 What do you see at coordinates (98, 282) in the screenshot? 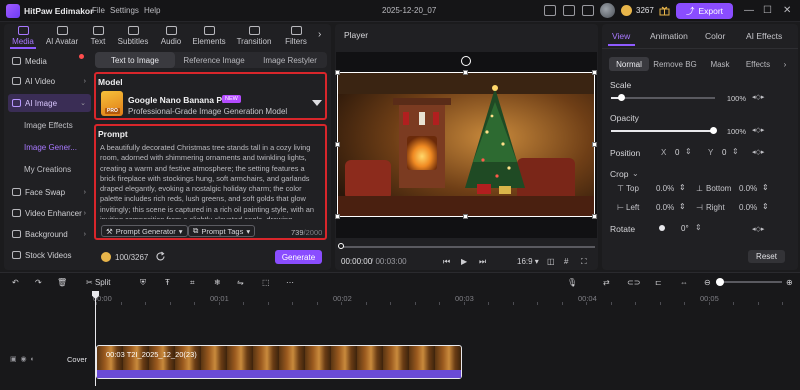
I see `split-button: ✂ Split` at bounding box center [98, 282].